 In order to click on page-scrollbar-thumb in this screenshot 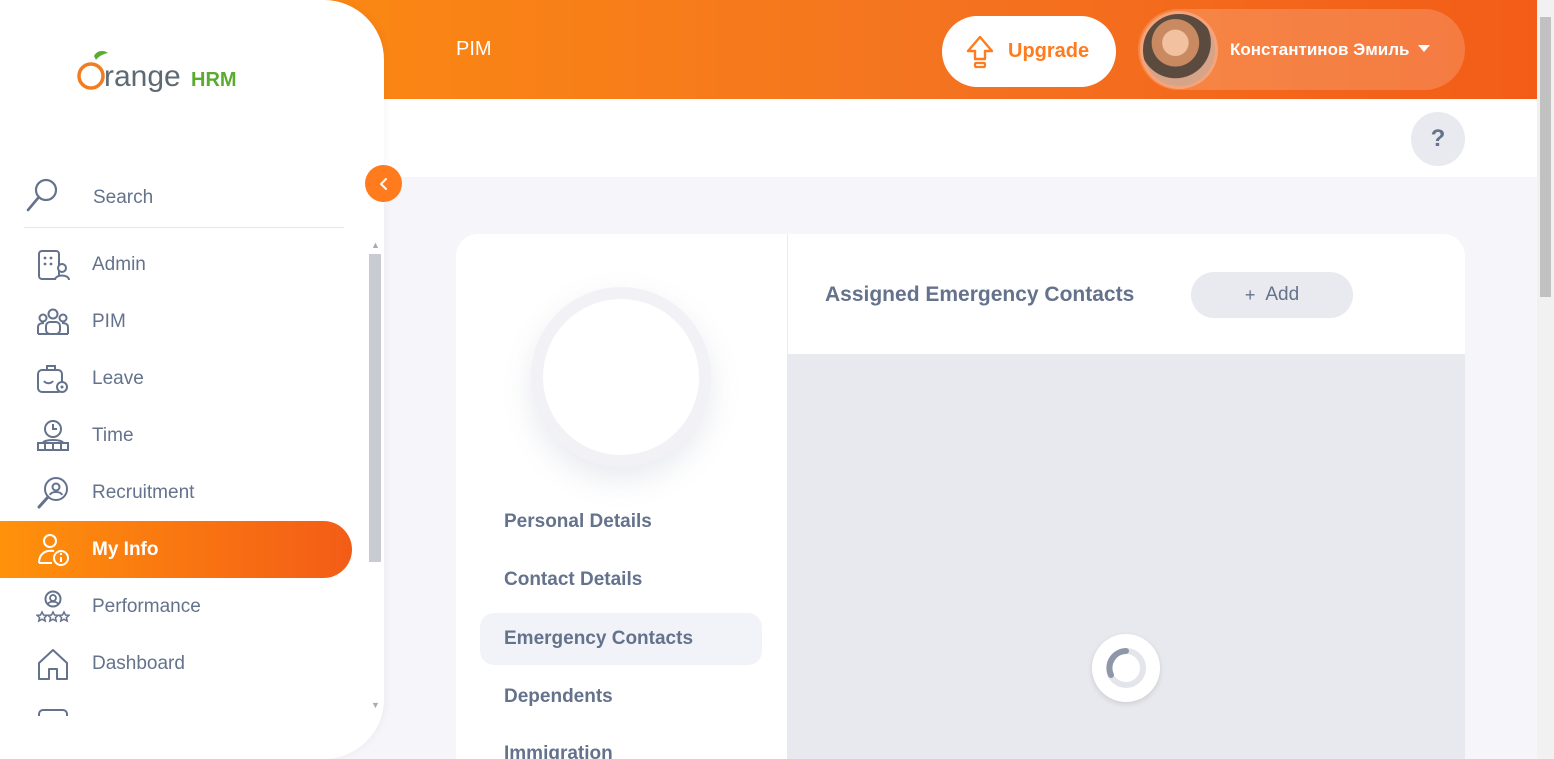, I will do `click(1545, 157)`.